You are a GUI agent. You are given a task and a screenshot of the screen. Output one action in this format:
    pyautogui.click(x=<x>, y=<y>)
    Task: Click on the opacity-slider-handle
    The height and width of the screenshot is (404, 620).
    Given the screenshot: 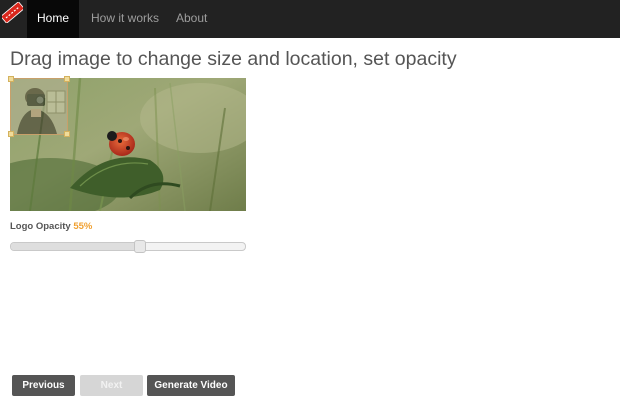 What is the action you would take?
    pyautogui.click(x=139, y=246)
    